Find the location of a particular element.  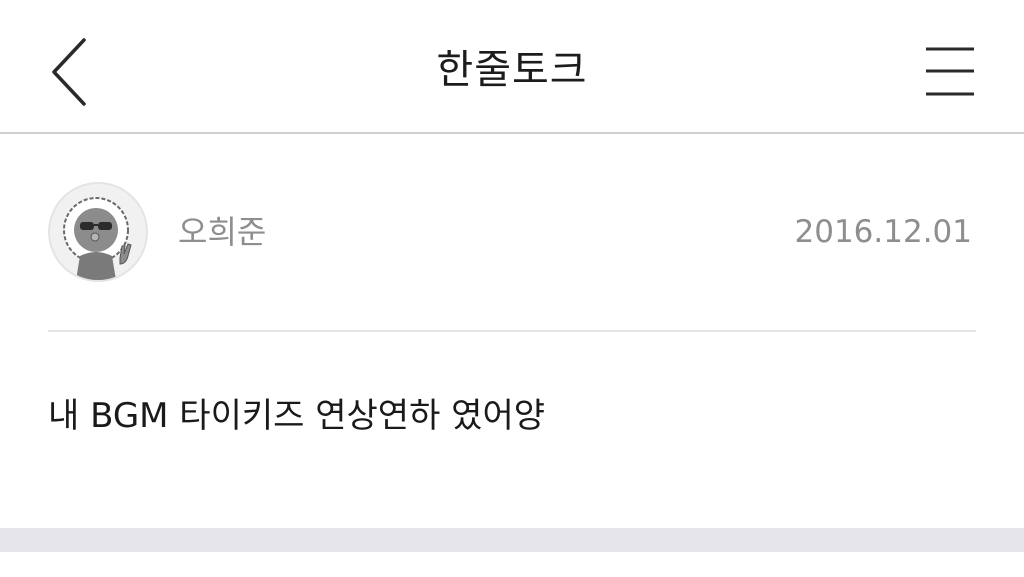

post-date: 2016.12.01 is located at coordinates (883, 232).